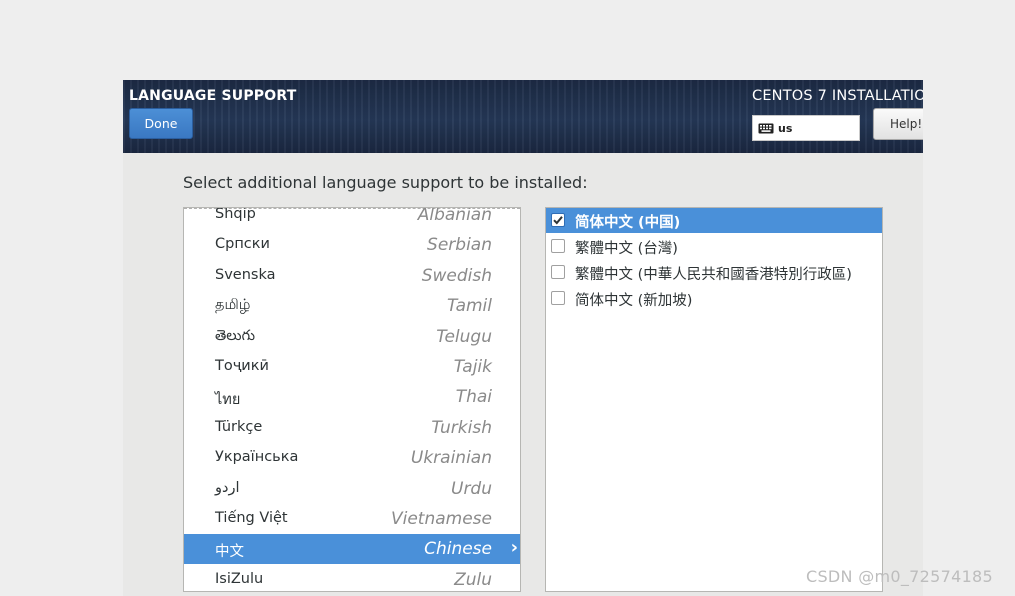 This screenshot has width=1015, height=596. Describe the element at coordinates (352, 245) in the screenshot. I see `language-row: Српски Serbian` at that location.